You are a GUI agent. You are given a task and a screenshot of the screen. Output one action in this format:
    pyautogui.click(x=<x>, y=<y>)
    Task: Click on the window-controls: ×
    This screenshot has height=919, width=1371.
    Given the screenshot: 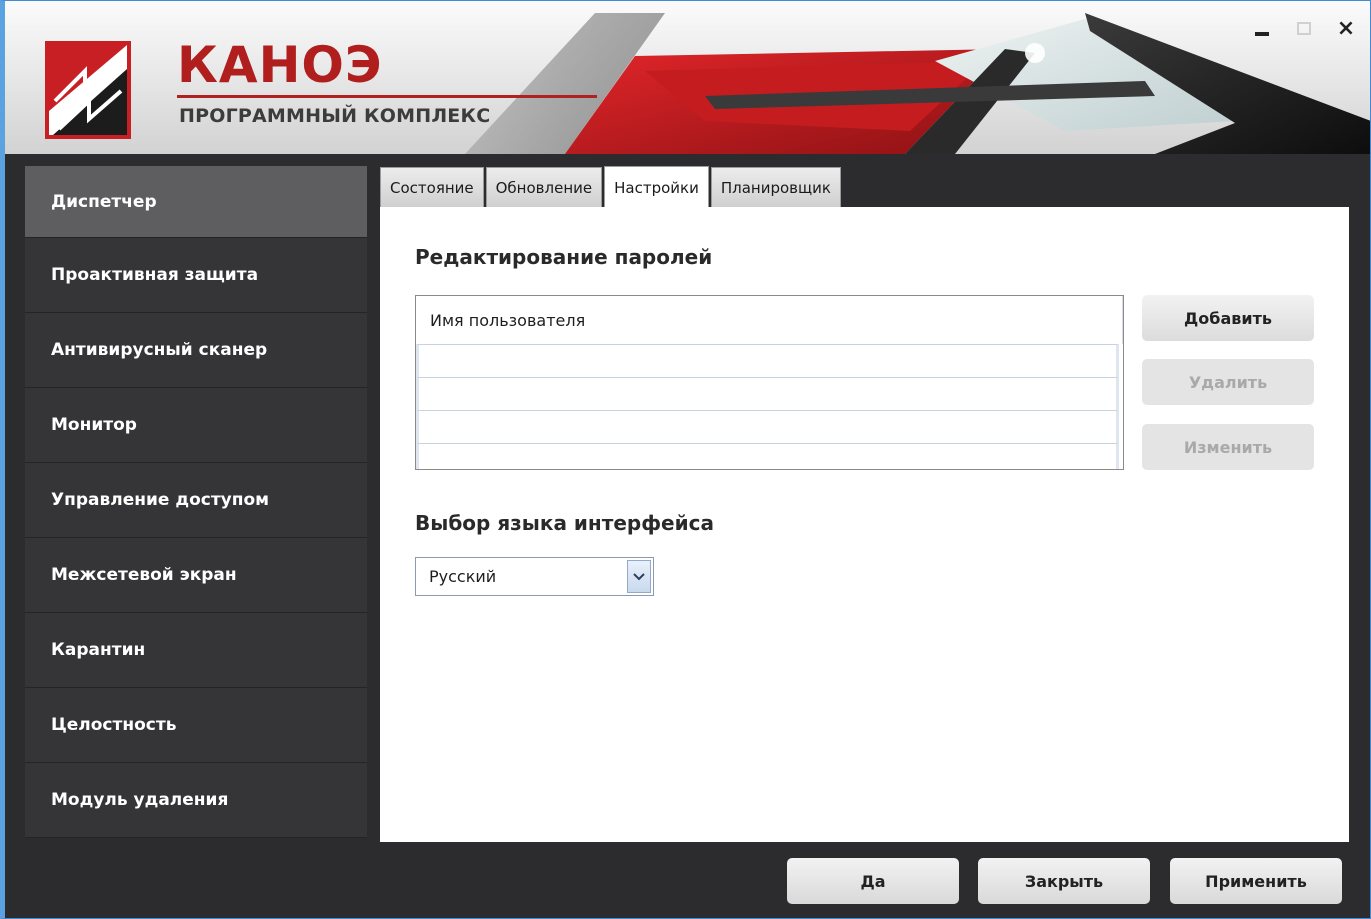 What is the action you would take?
    pyautogui.click(x=1304, y=28)
    